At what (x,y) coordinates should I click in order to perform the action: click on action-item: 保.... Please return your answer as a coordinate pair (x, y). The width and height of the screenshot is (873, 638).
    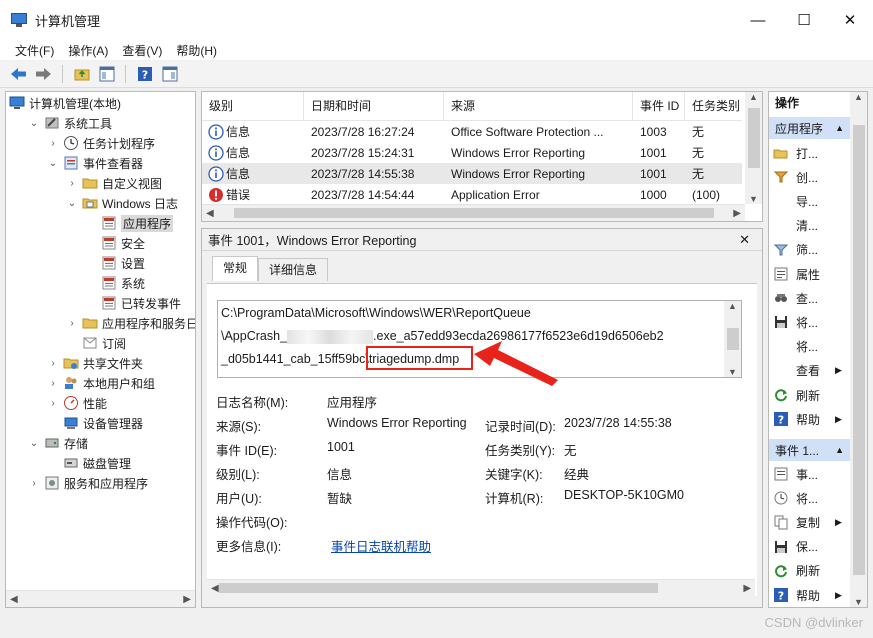
    Looking at the image, I should click on (795, 547).